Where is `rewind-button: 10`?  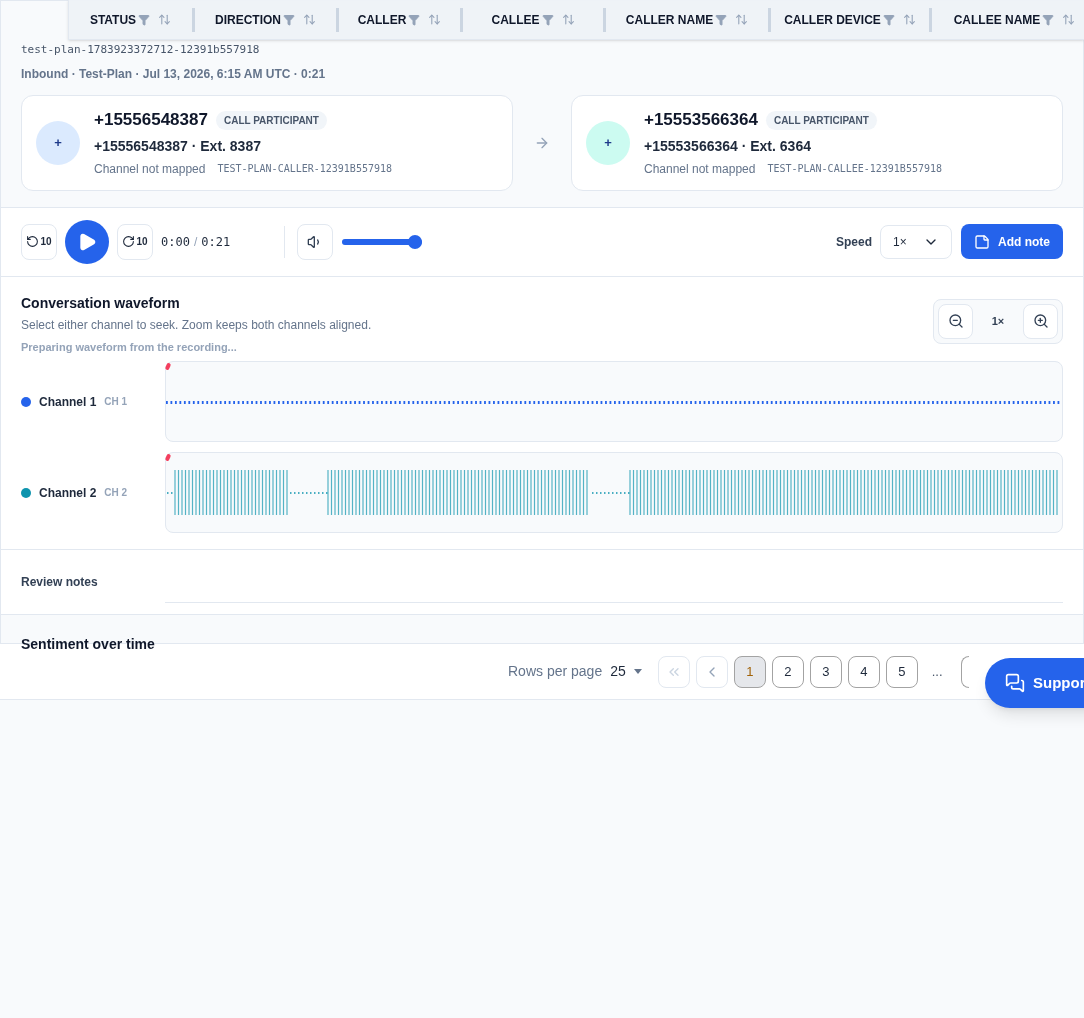 rewind-button: 10 is located at coordinates (39, 241).